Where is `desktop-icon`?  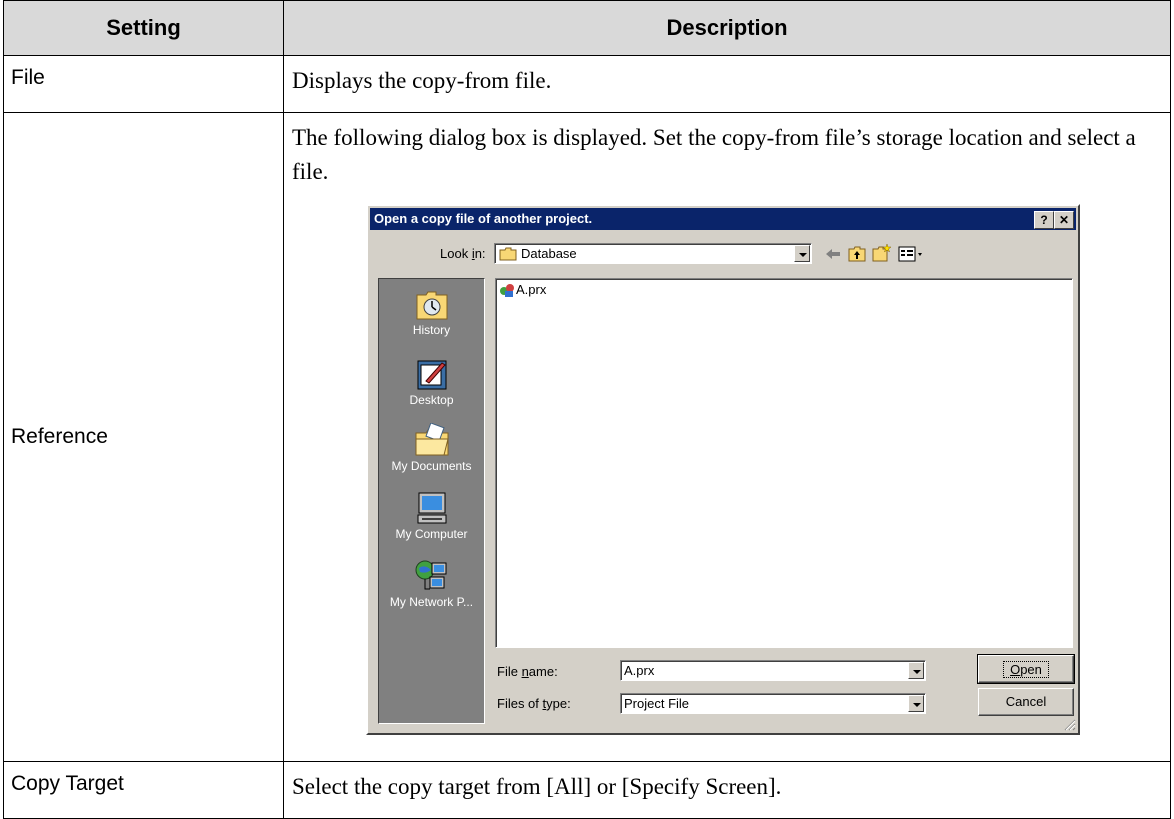 desktop-icon is located at coordinates (431, 375).